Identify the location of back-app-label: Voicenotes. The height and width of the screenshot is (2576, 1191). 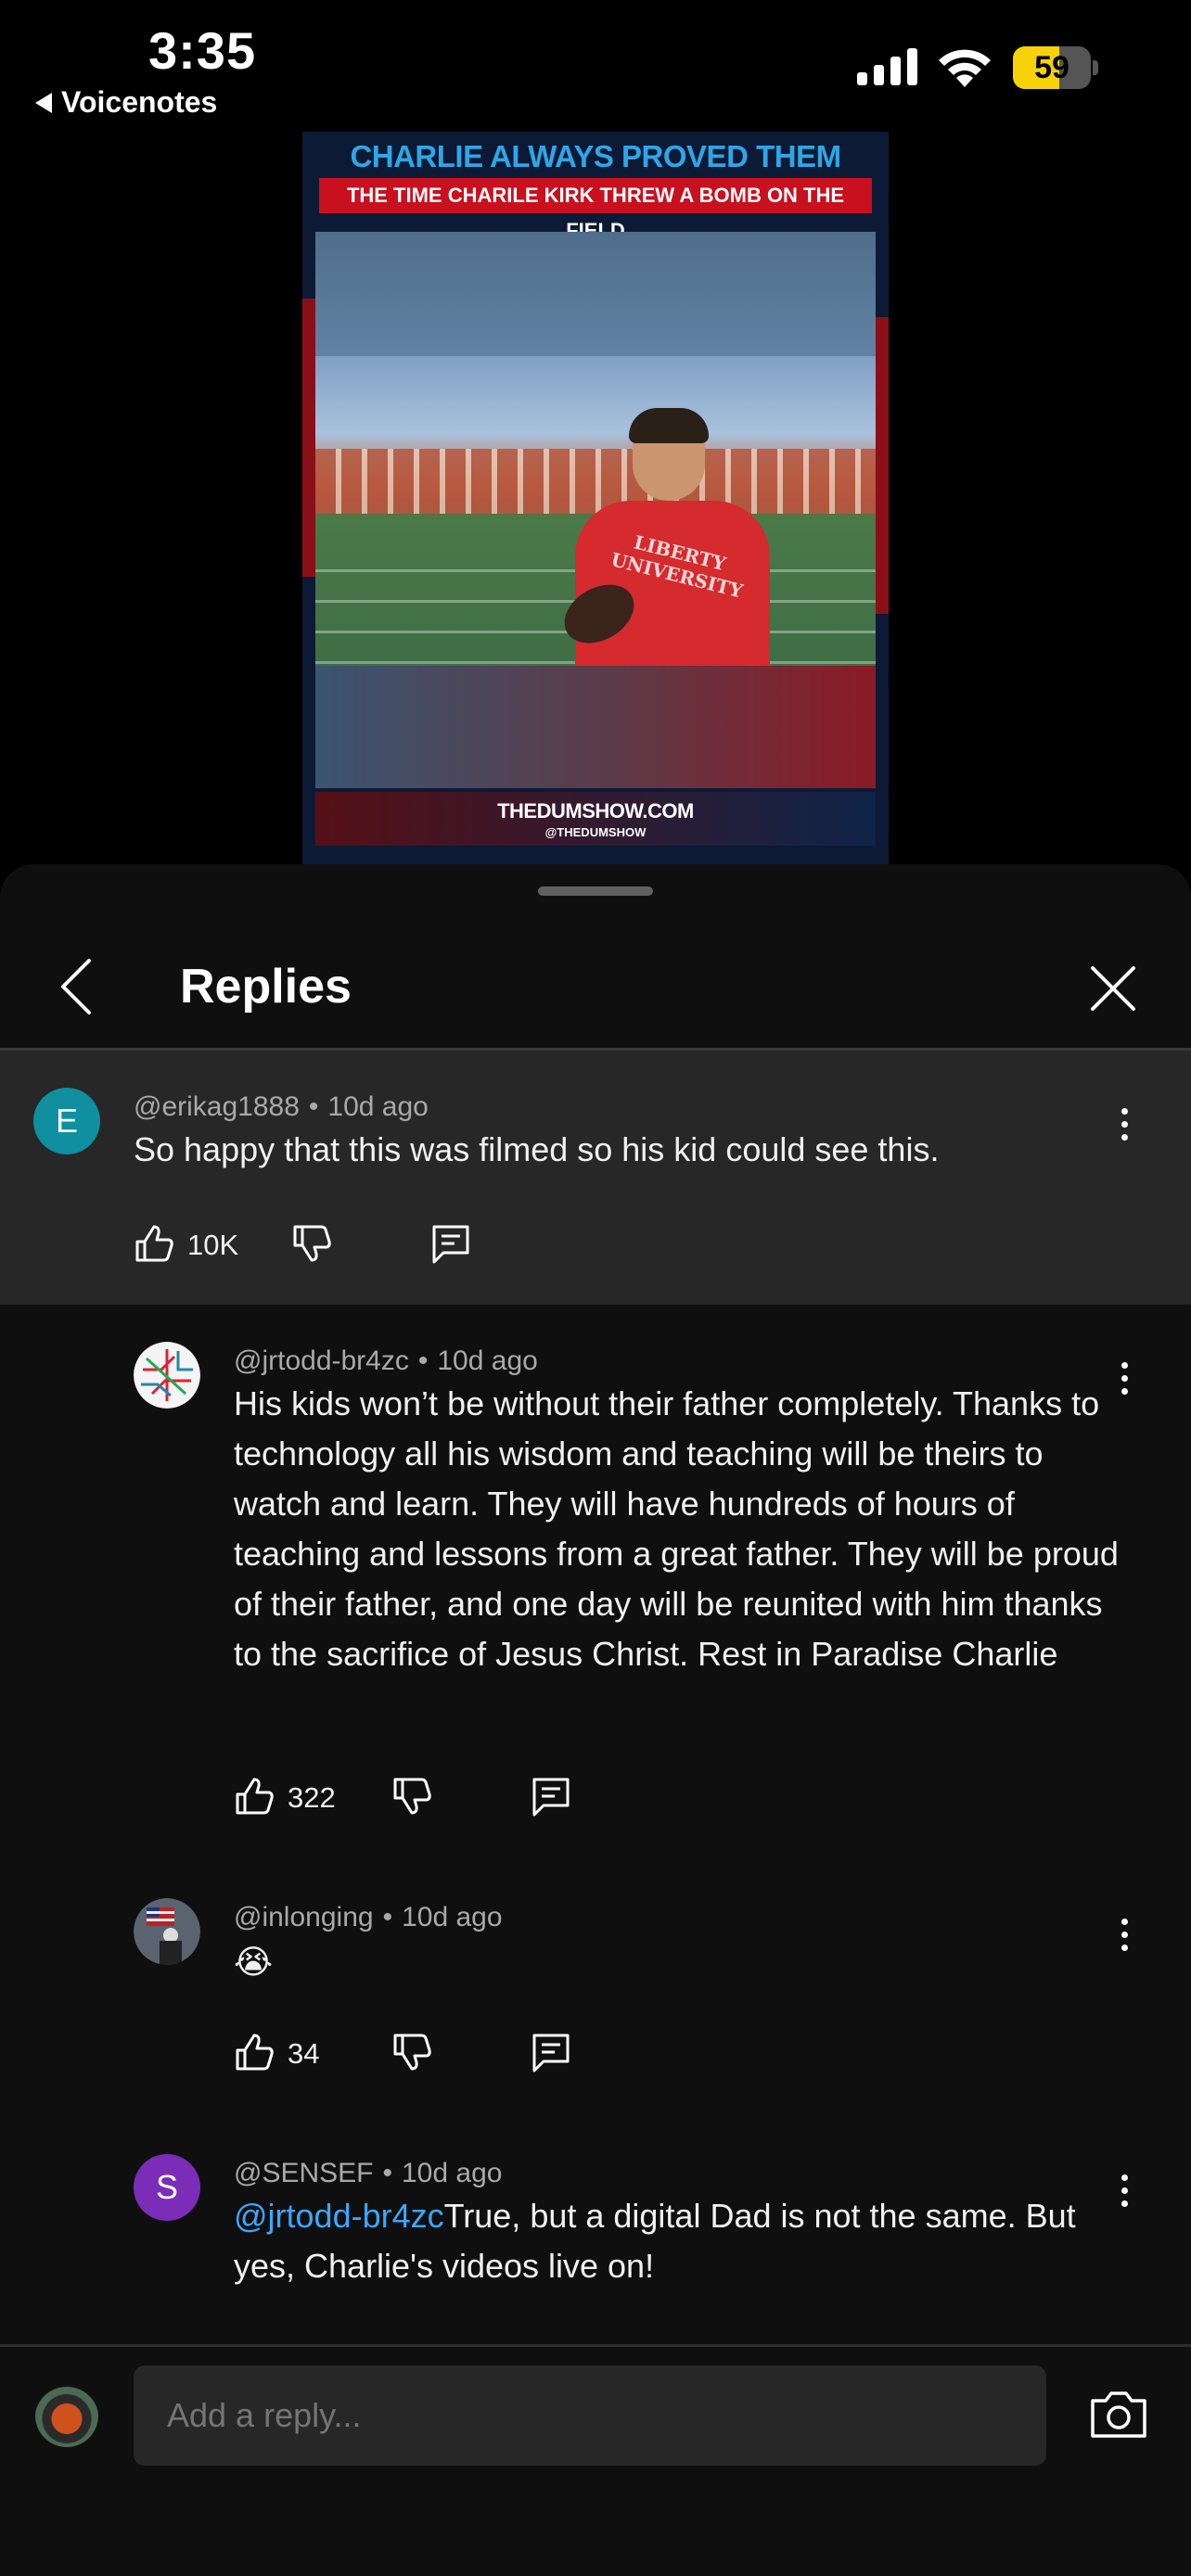
(139, 102).